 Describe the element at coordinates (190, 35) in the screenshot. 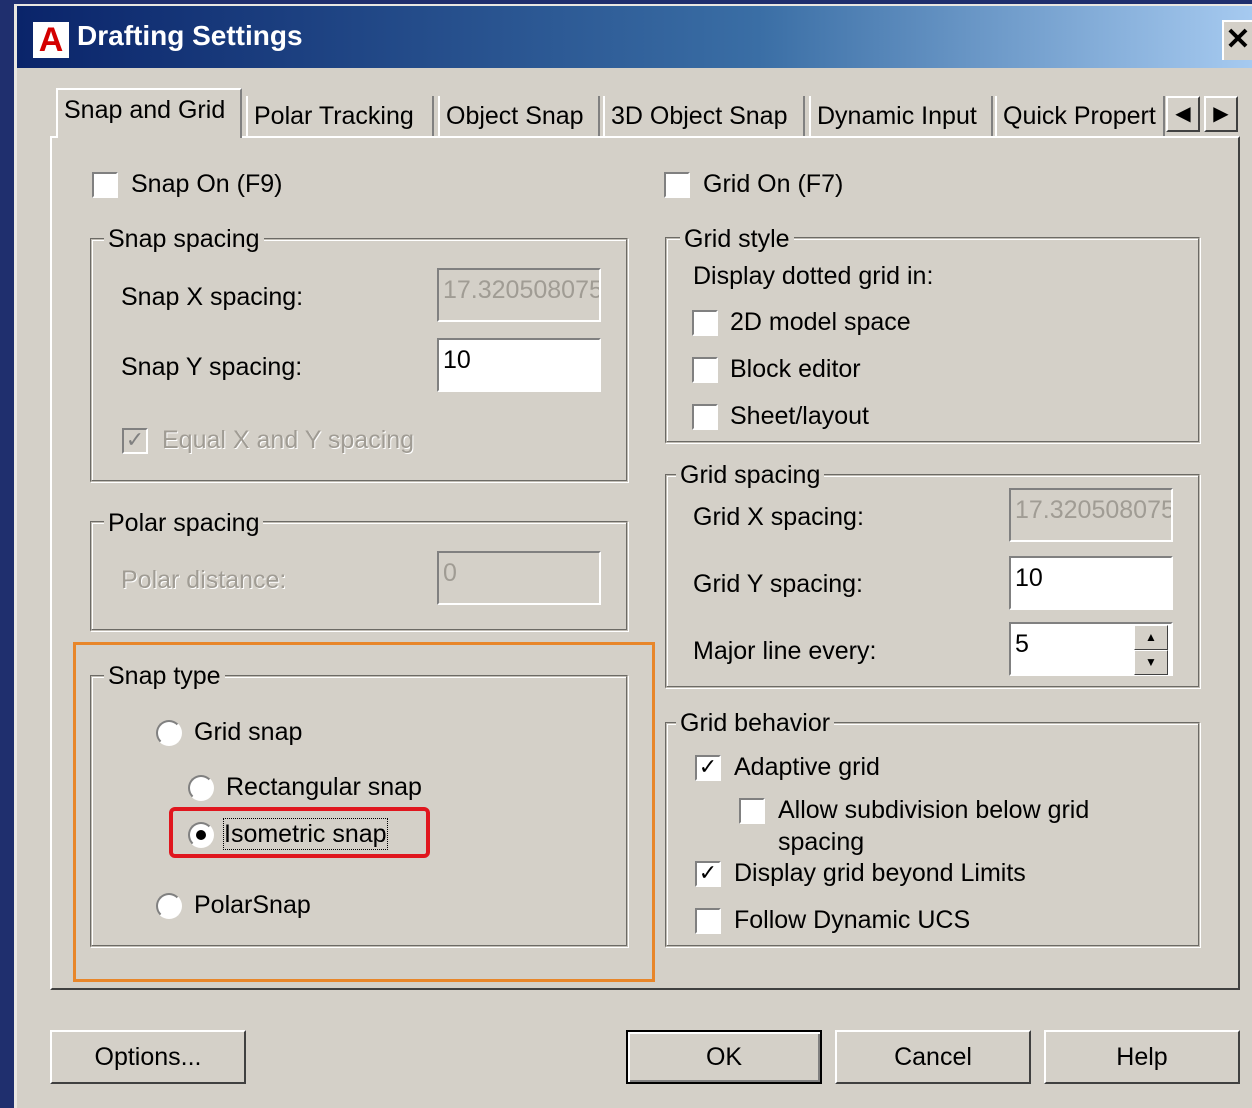

I see `window-title: Drafting Settings` at that location.